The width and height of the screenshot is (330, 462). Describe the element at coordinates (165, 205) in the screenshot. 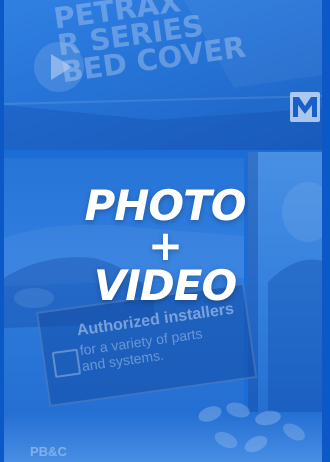

I see `headline-line-photo: PHOTO` at that location.